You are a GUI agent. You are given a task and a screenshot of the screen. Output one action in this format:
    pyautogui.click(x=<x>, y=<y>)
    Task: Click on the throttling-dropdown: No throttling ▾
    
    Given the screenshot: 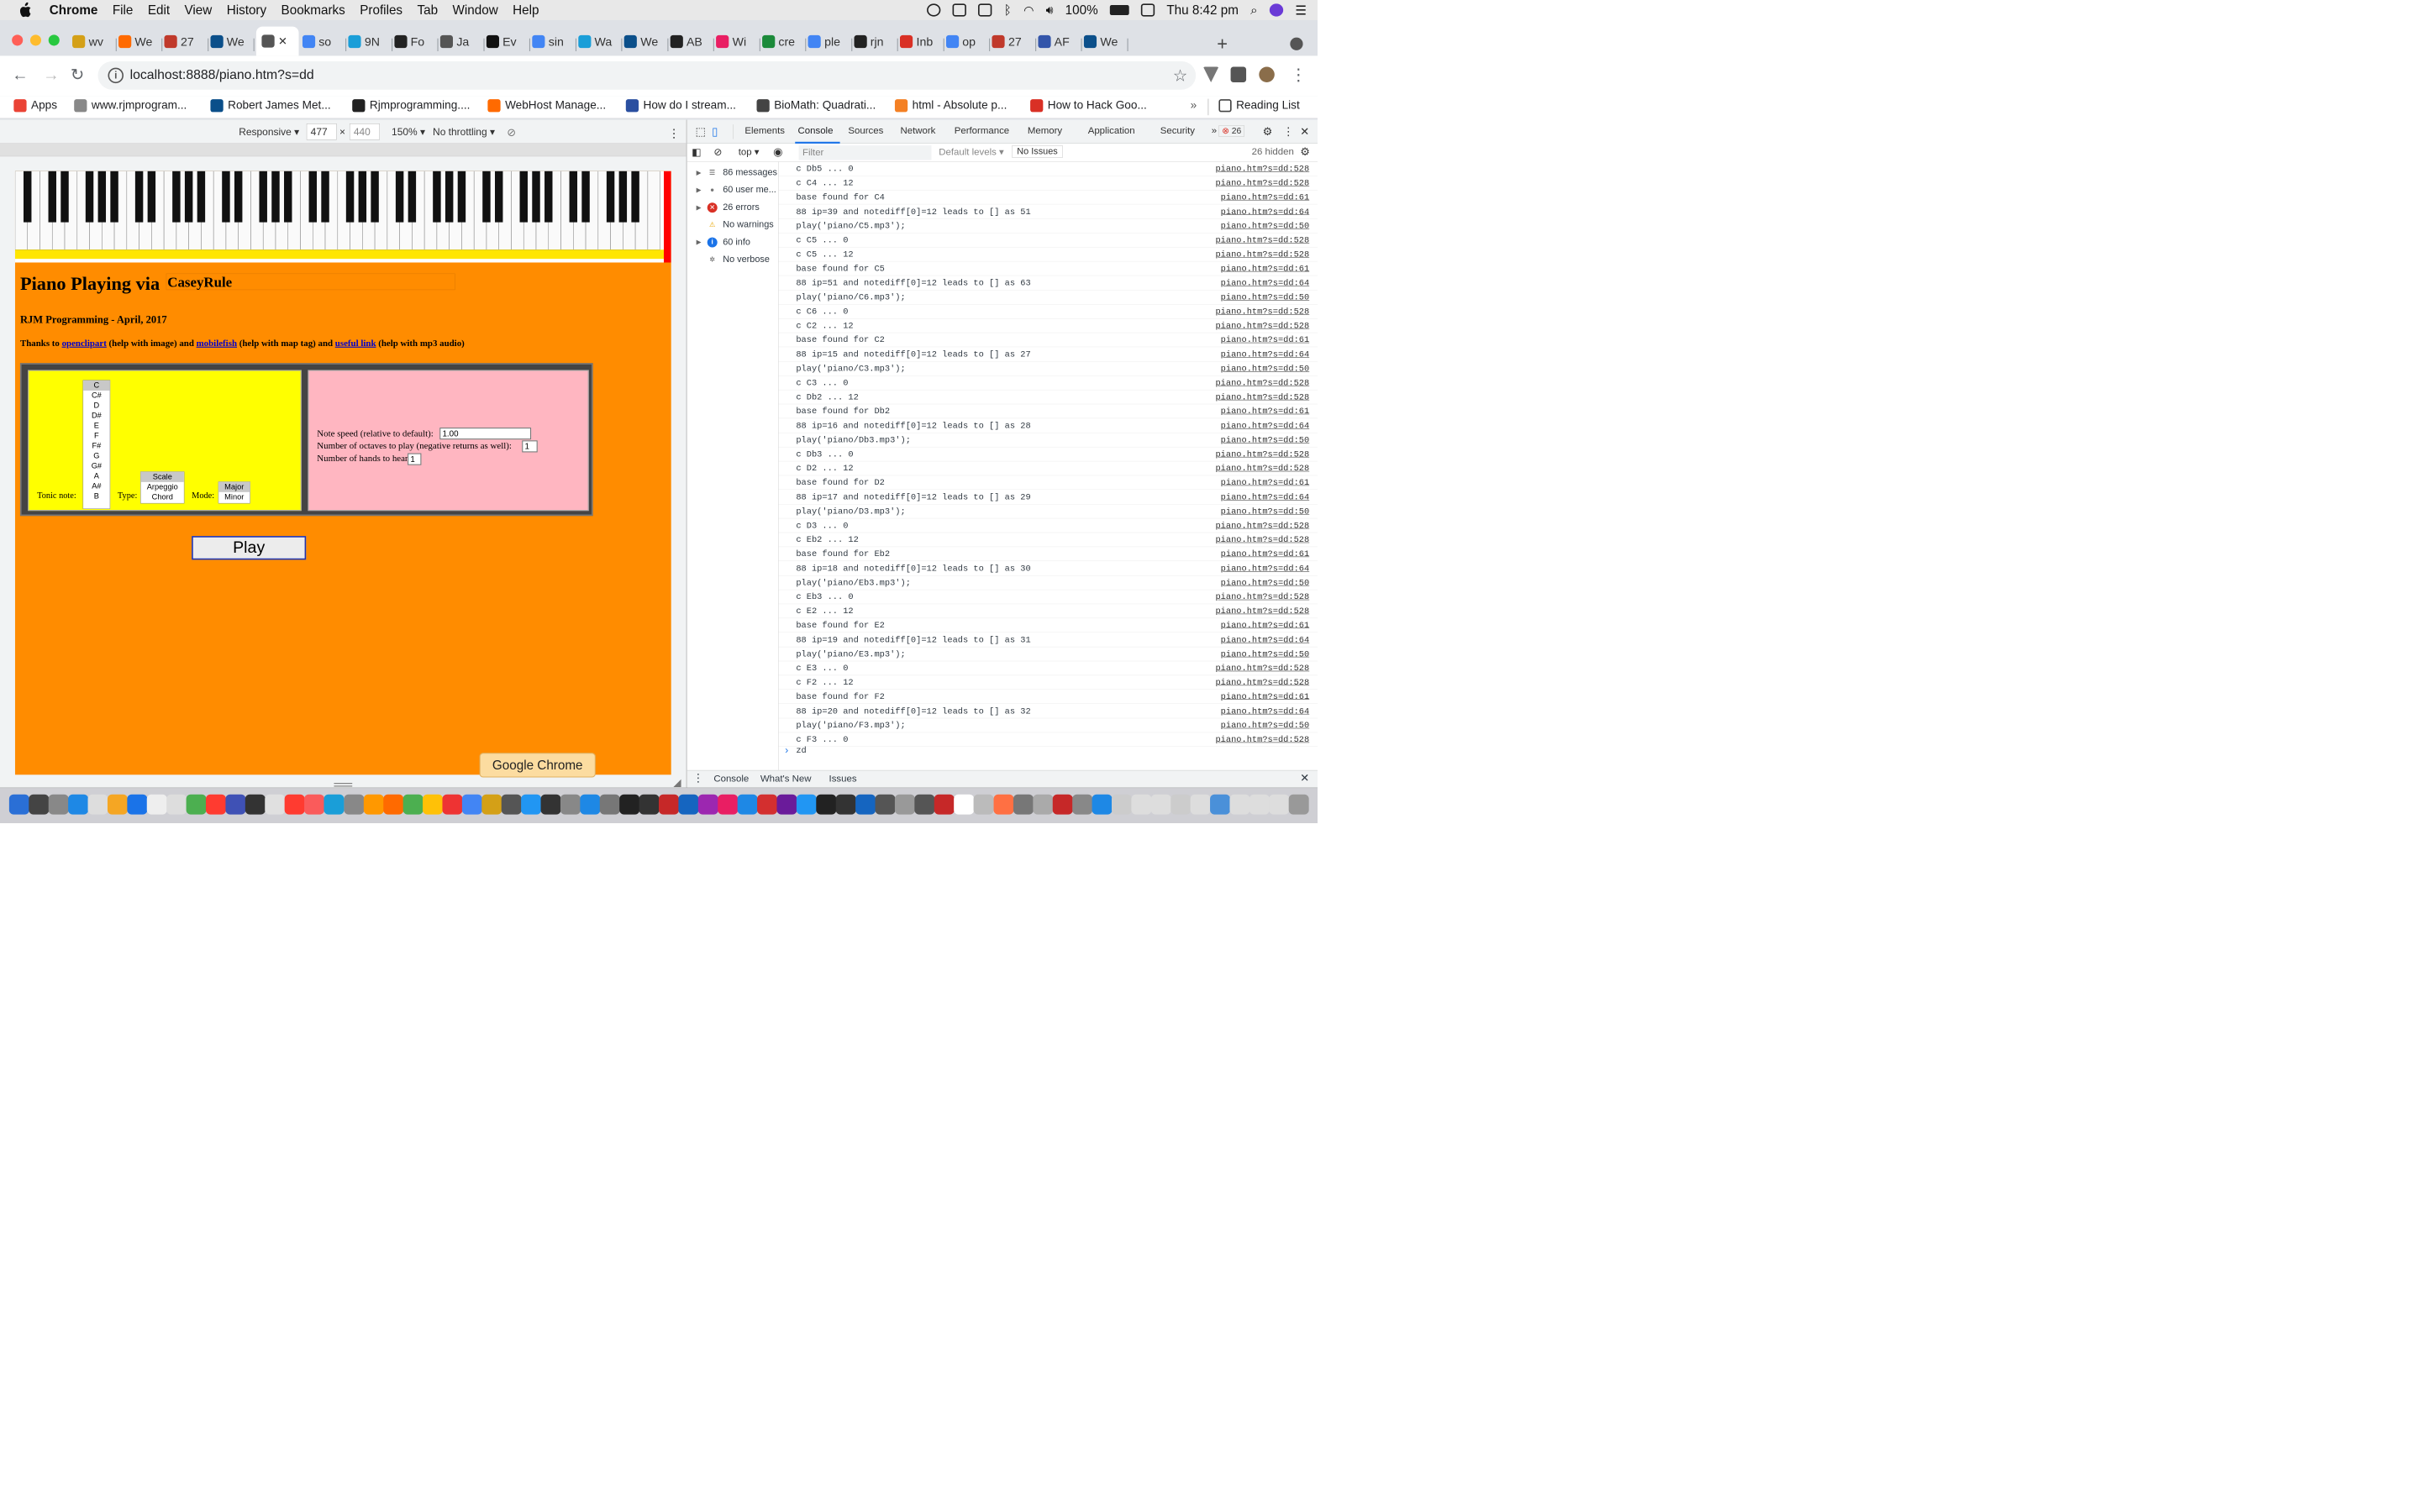 What is the action you would take?
    pyautogui.click(x=464, y=132)
    